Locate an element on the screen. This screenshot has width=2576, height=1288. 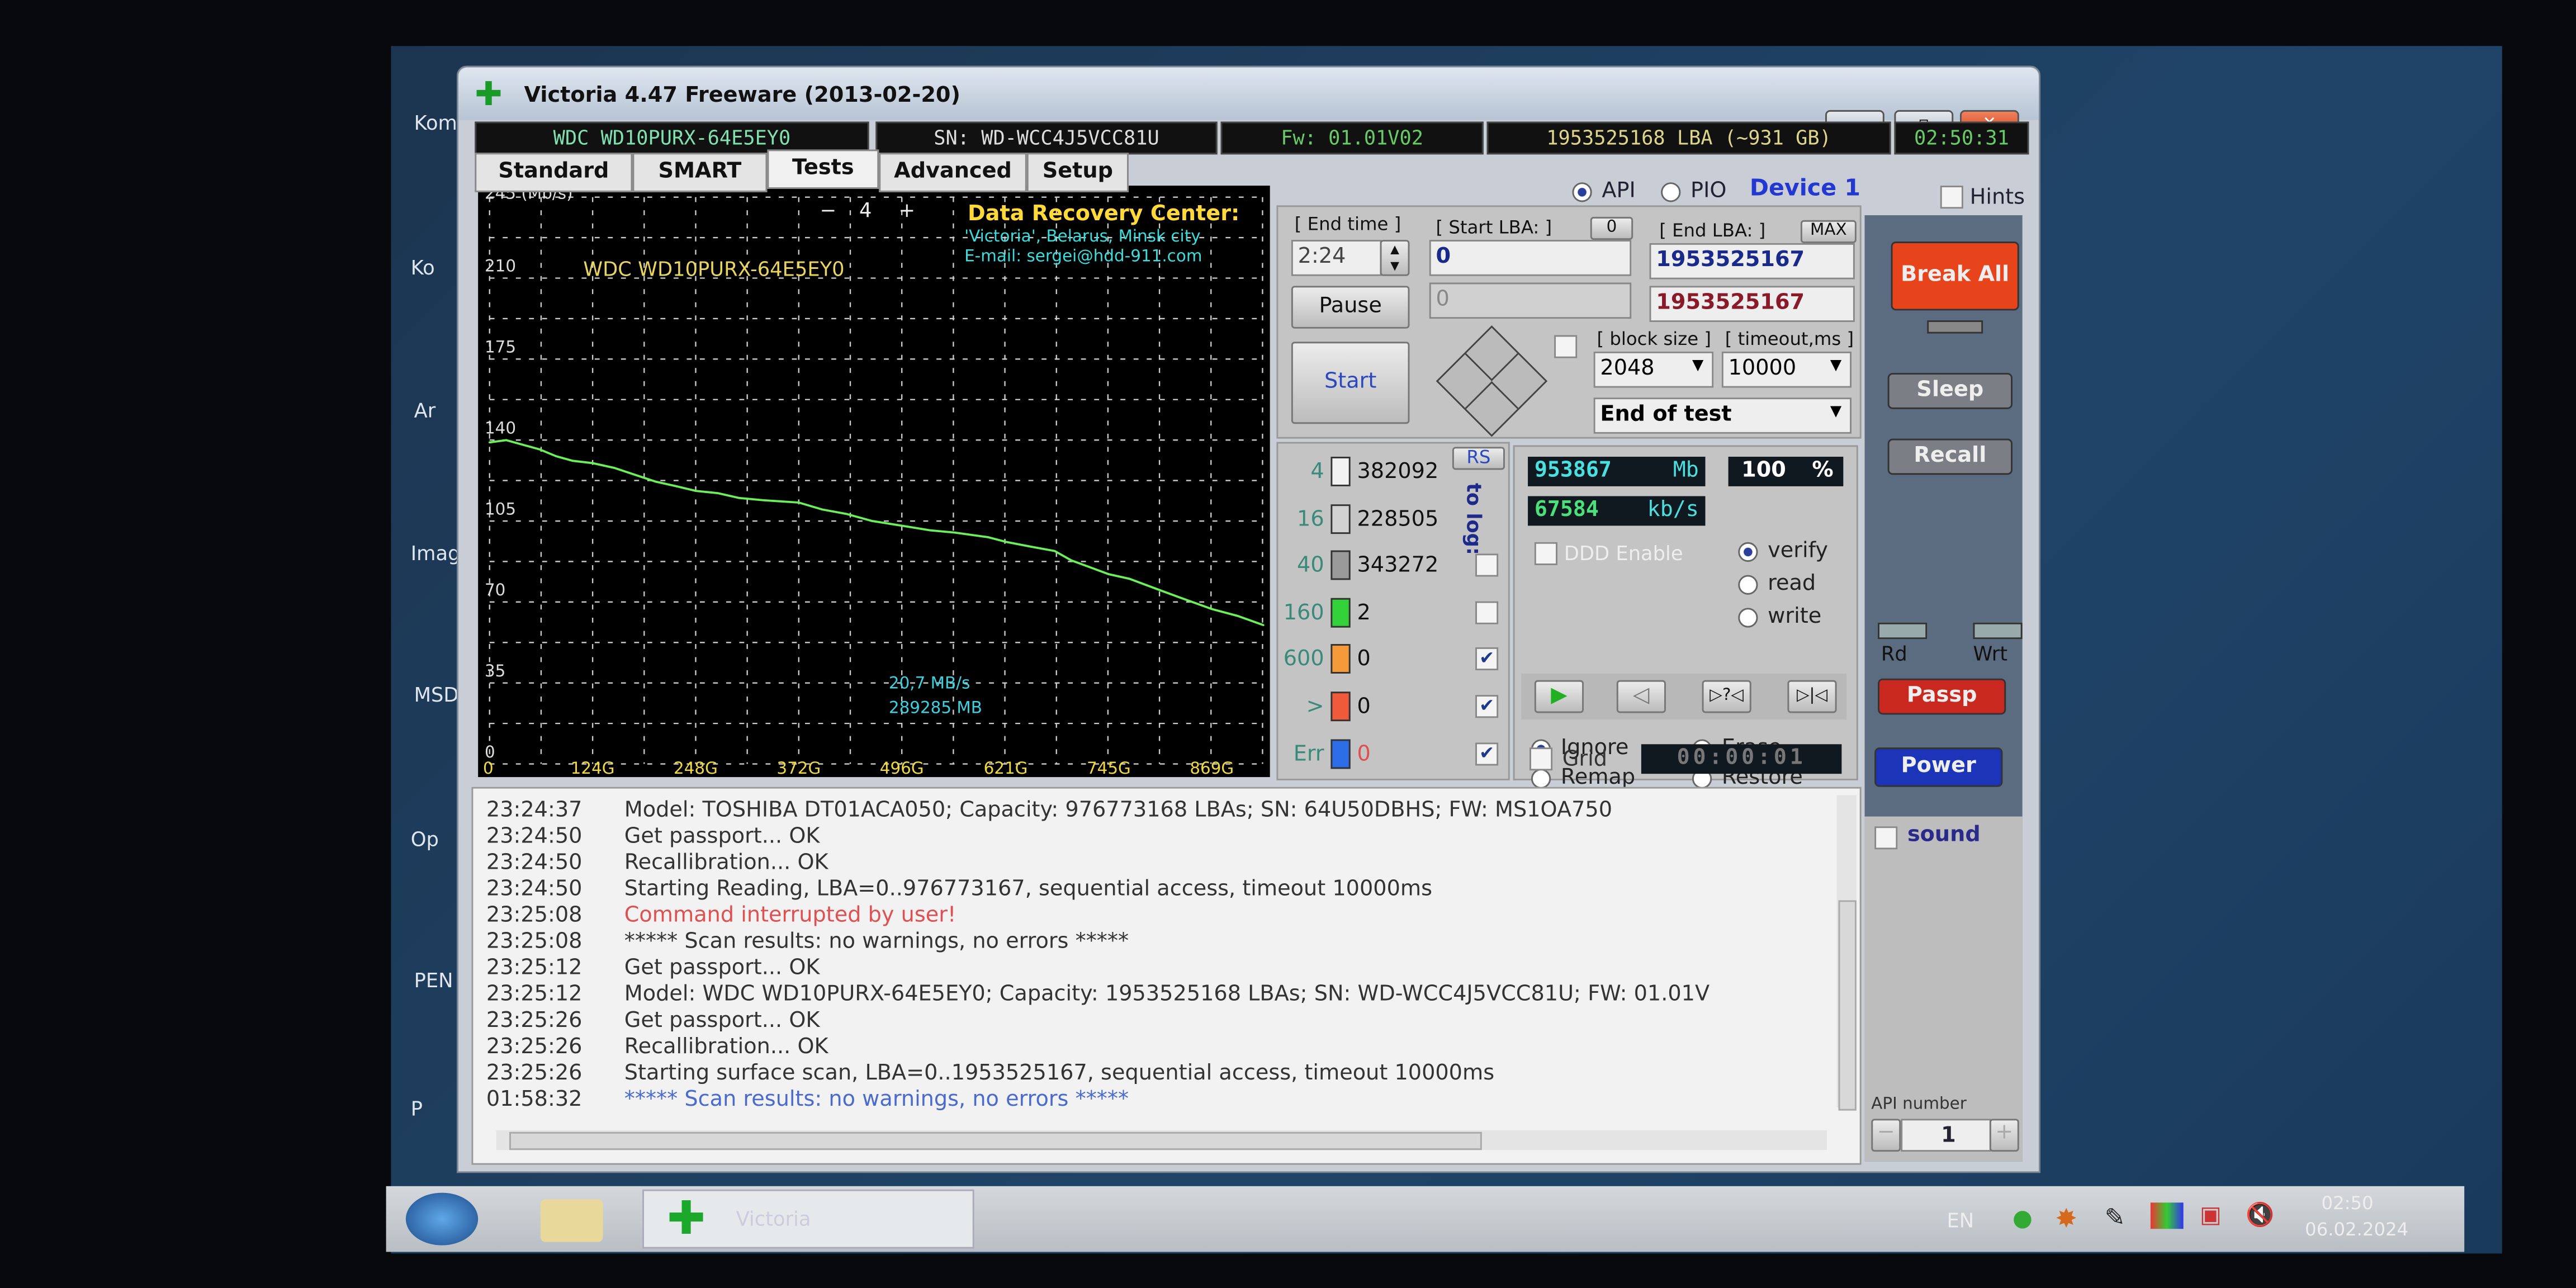
x-tick-label: 124G is located at coordinates (593, 768).